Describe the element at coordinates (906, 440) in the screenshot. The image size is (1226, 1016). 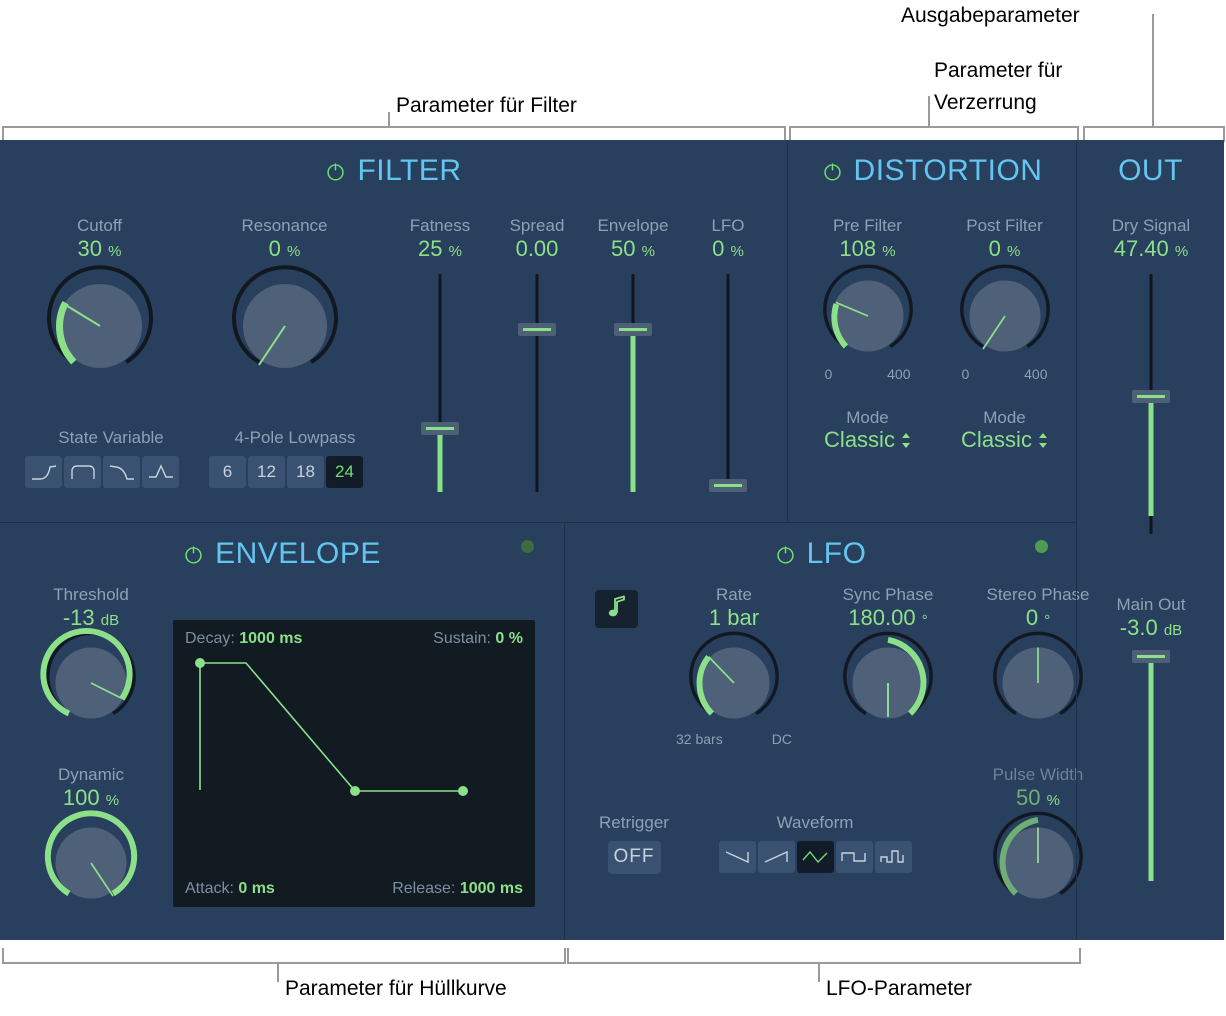
I see `chevron-updown-icon` at that location.